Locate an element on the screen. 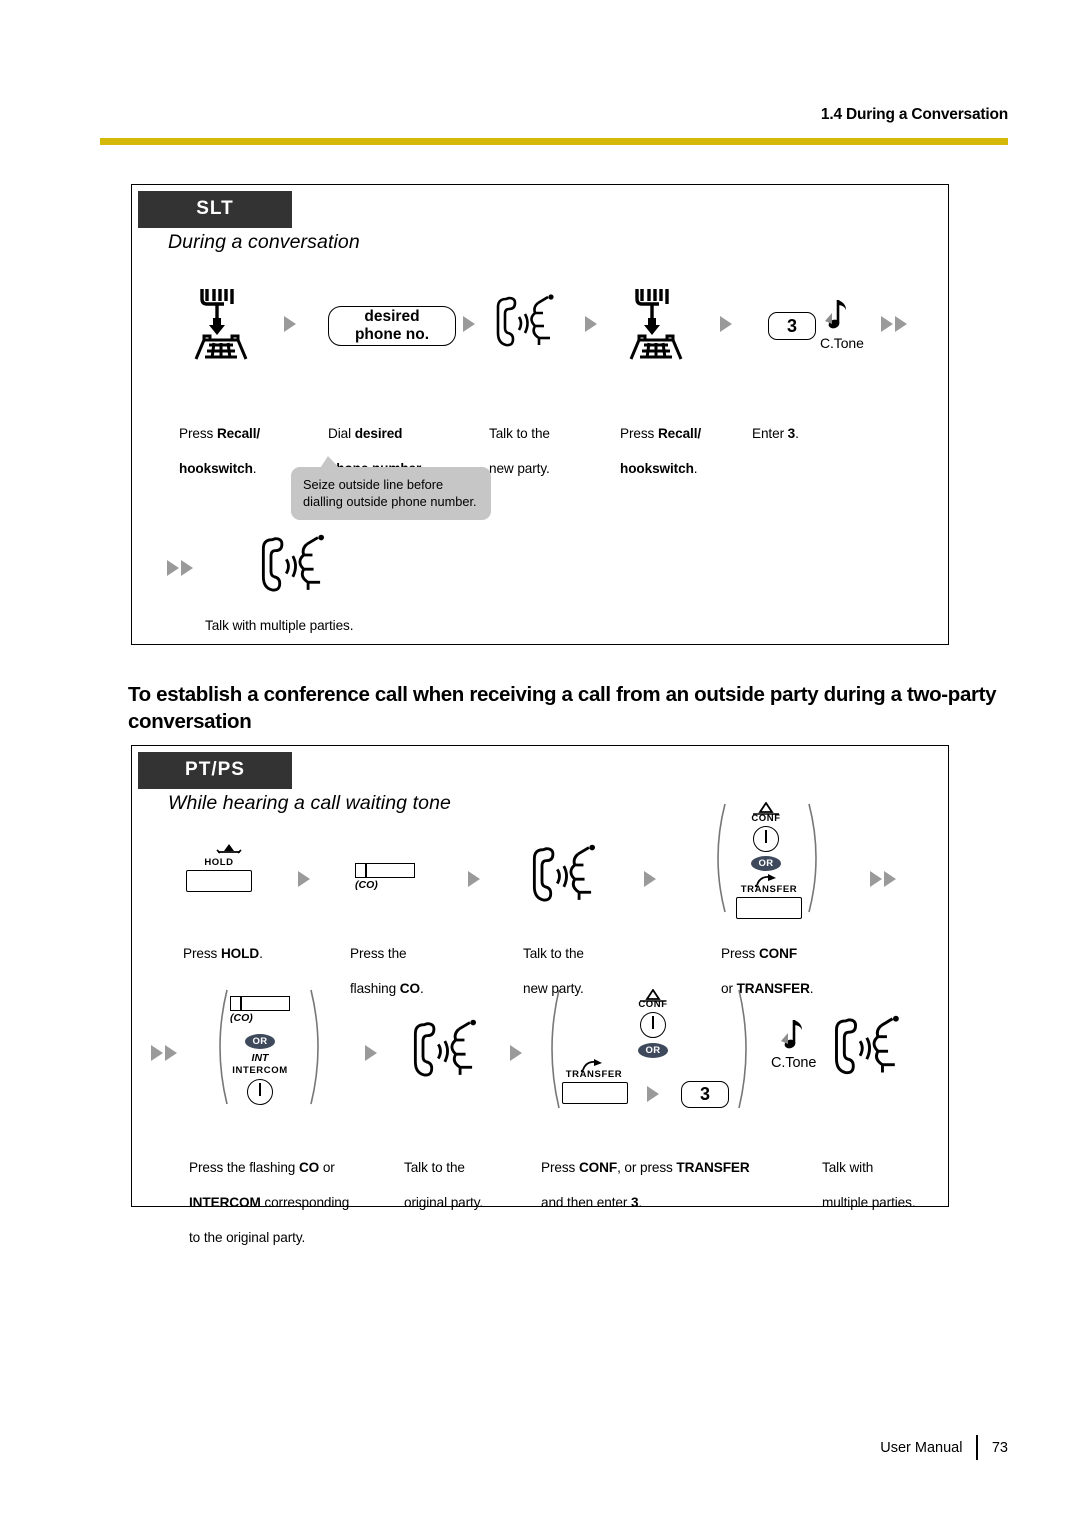 The height and width of the screenshot is (1528, 1080). caption-text: Enter is located at coordinates (770, 433).